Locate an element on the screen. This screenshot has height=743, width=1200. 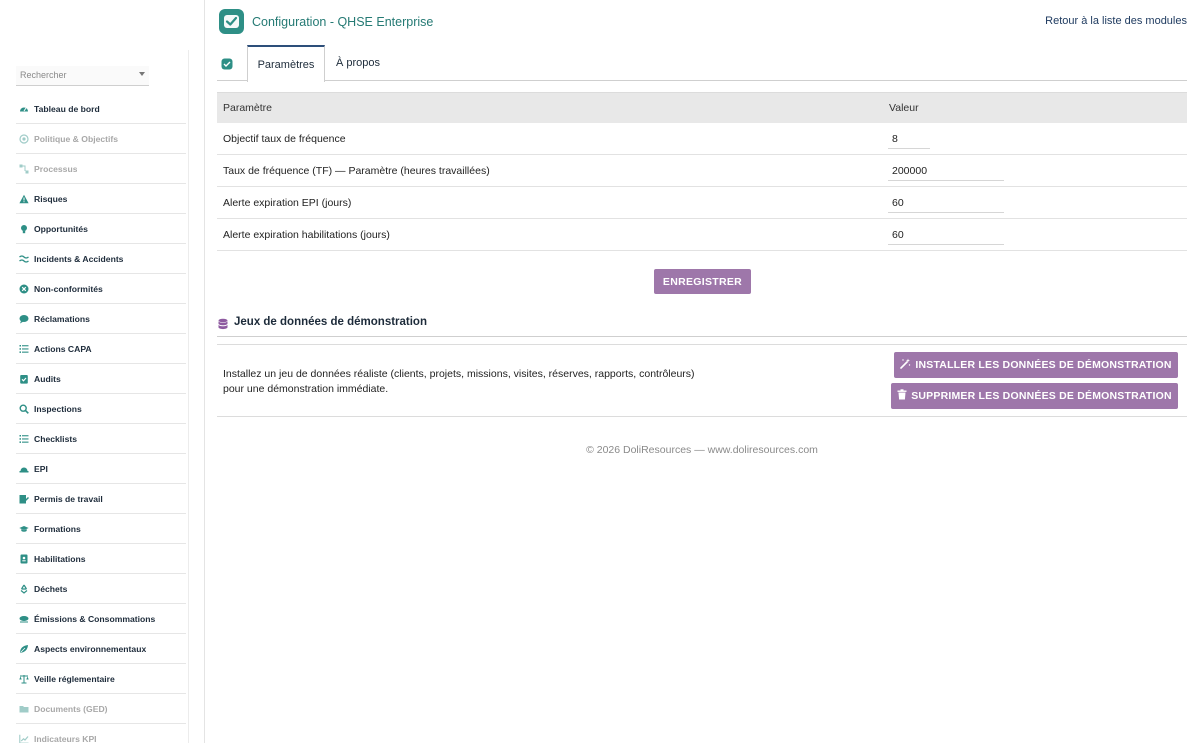
delete-demo-label: SUPPRIMER LES DONNÉES DE DÉMONSTRATION is located at coordinates (1041, 396).